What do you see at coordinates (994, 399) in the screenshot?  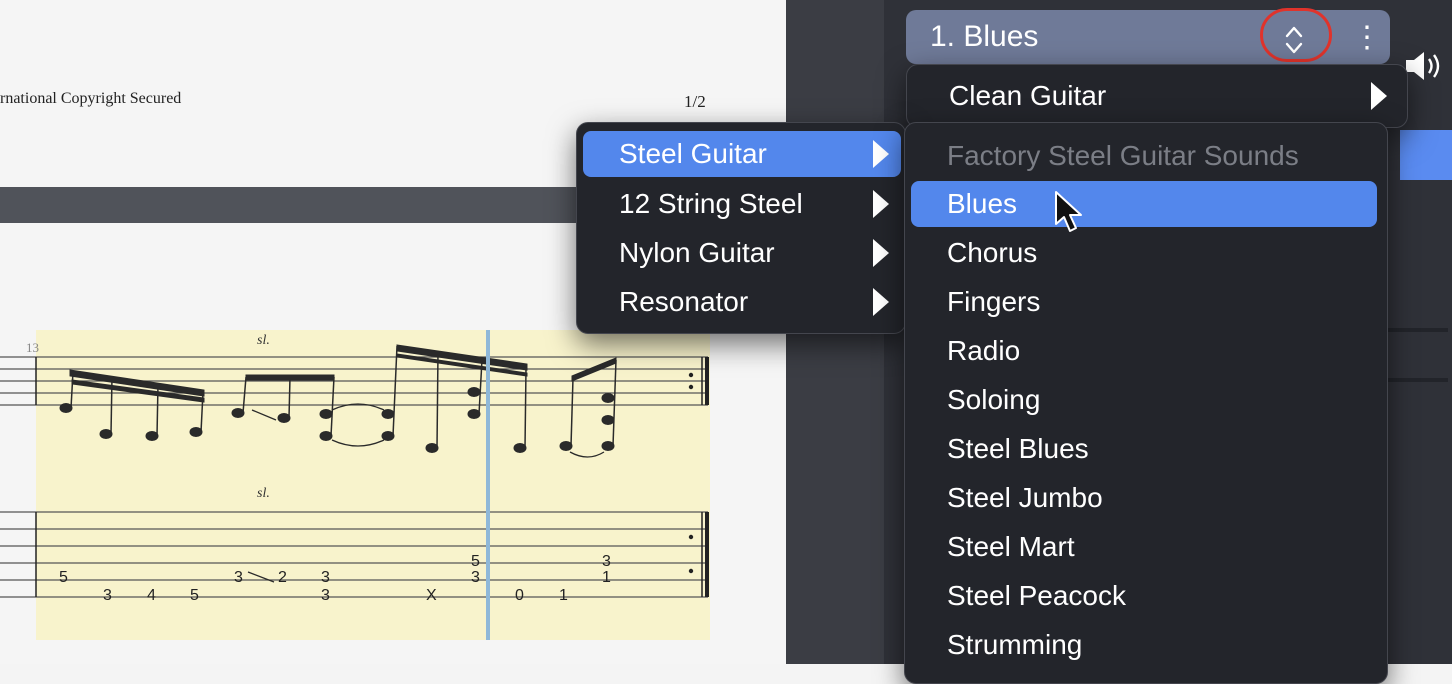 I see `menu-item-label: Soloing` at bounding box center [994, 399].